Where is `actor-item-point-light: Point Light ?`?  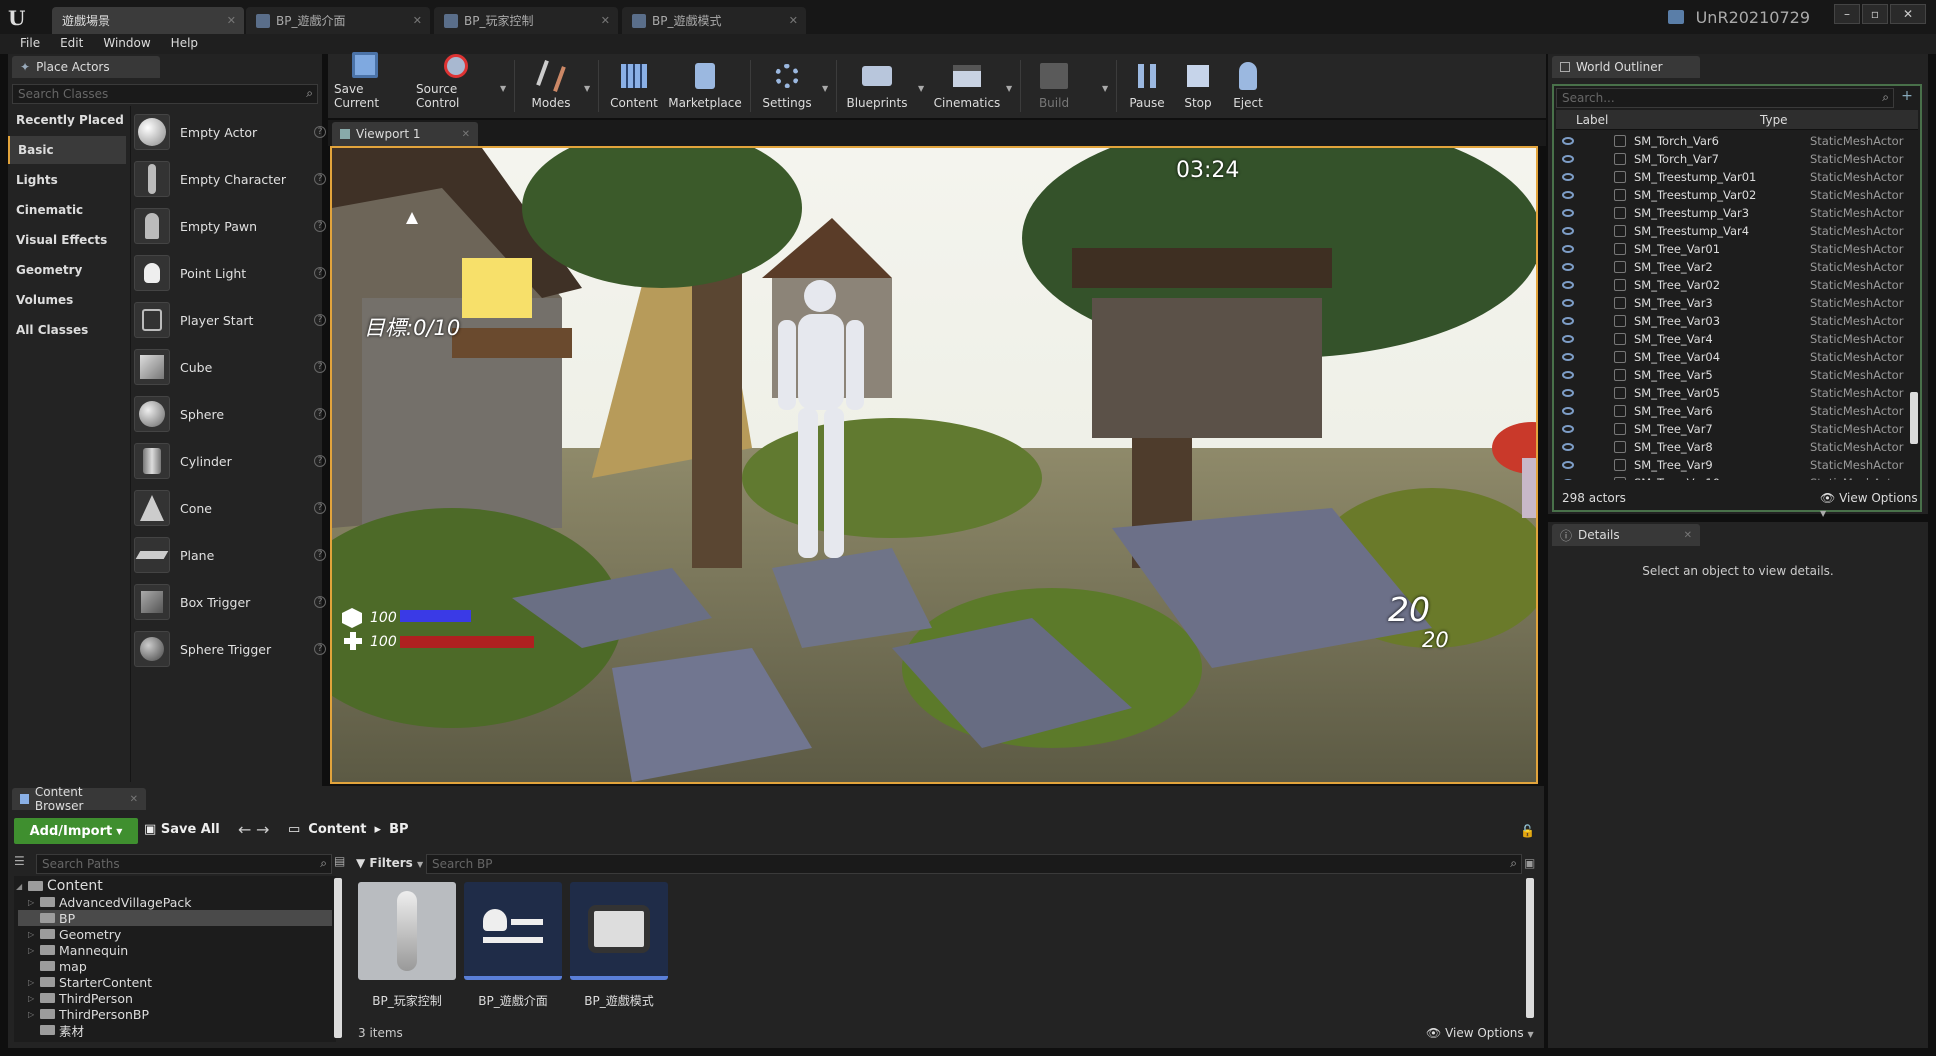
actor-item-point-light: Point Light ? is located at coordinates (230, 273).